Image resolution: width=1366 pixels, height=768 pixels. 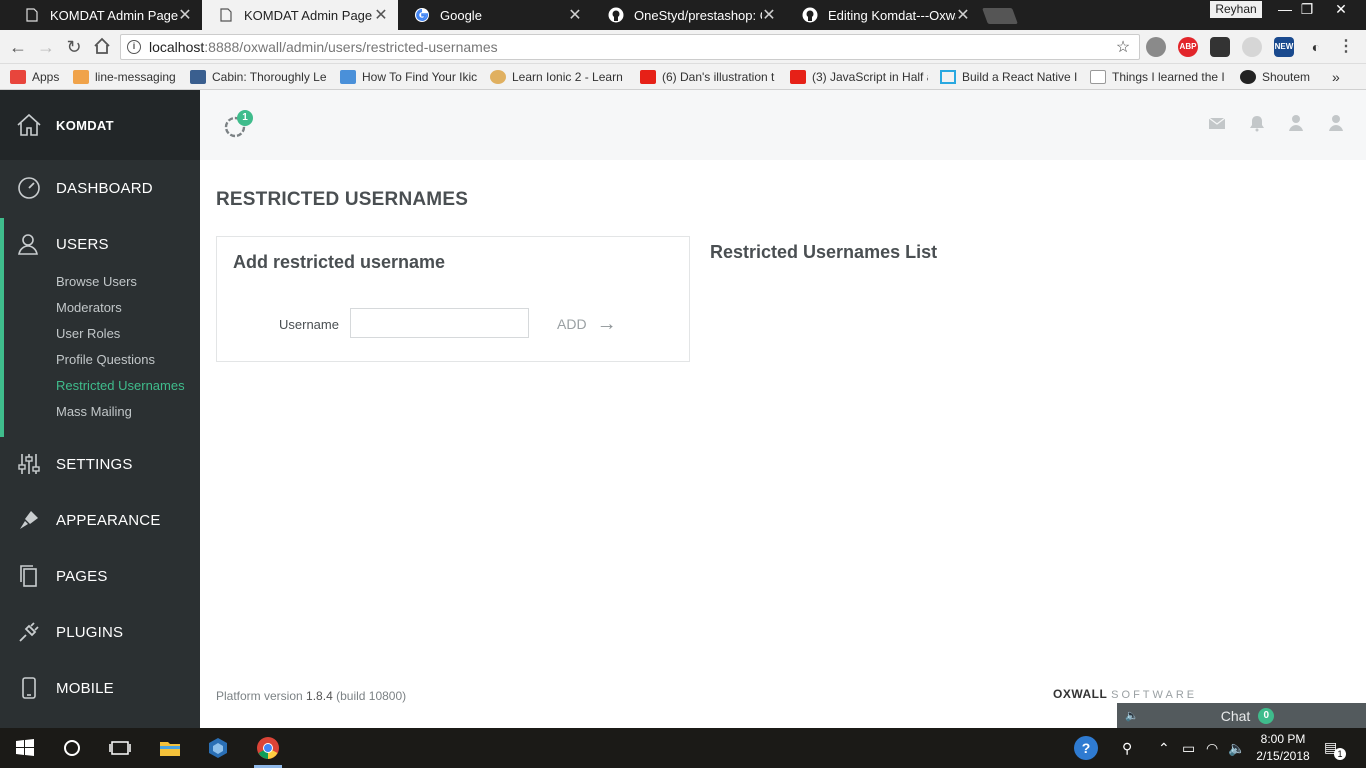 I want to click on menu-icon: ⋮, so click(x=1346, y=47).